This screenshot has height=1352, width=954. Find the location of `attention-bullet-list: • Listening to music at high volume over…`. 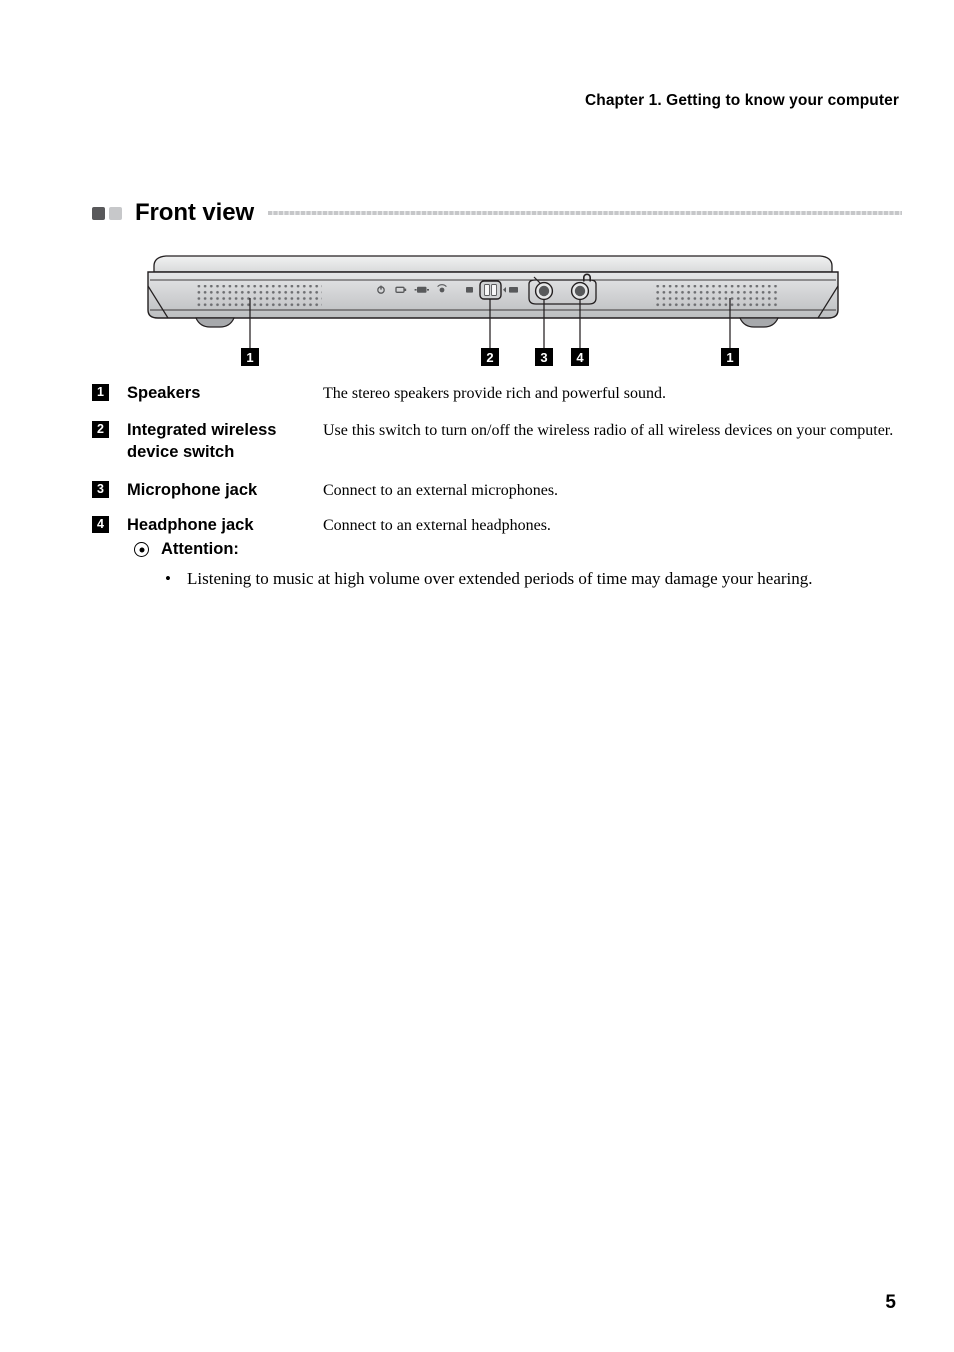

attention-bullet-list: • Listening to music at high volume over… is located at coordinates (519, 579).